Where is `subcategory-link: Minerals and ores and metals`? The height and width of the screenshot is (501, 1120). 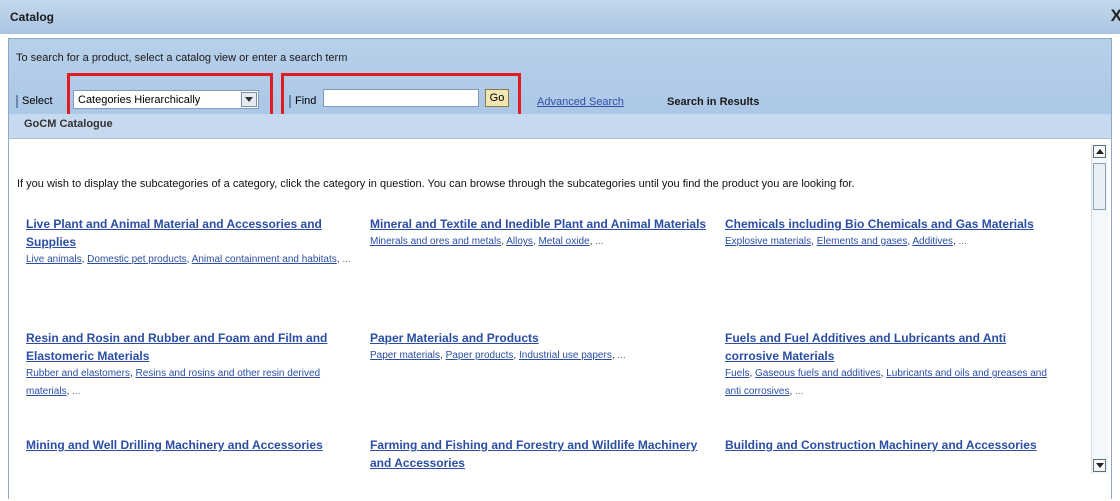
subcategory-link: Minerals and ores and metals is located at coordinates (435, 241).